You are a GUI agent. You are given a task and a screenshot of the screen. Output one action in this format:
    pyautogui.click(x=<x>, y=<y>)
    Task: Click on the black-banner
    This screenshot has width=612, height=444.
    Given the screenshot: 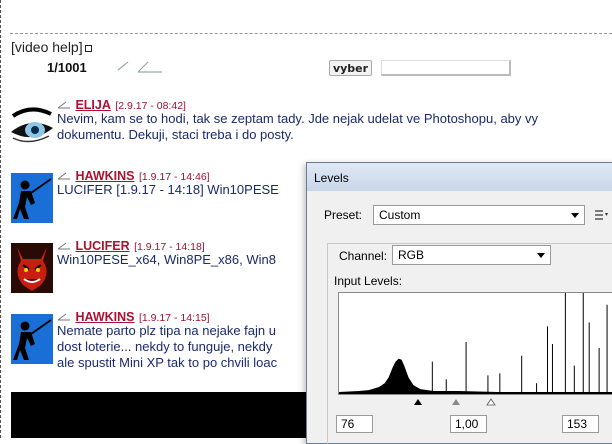 What is the action you would take?
    pyautogui.click(x=161, y=415)
    